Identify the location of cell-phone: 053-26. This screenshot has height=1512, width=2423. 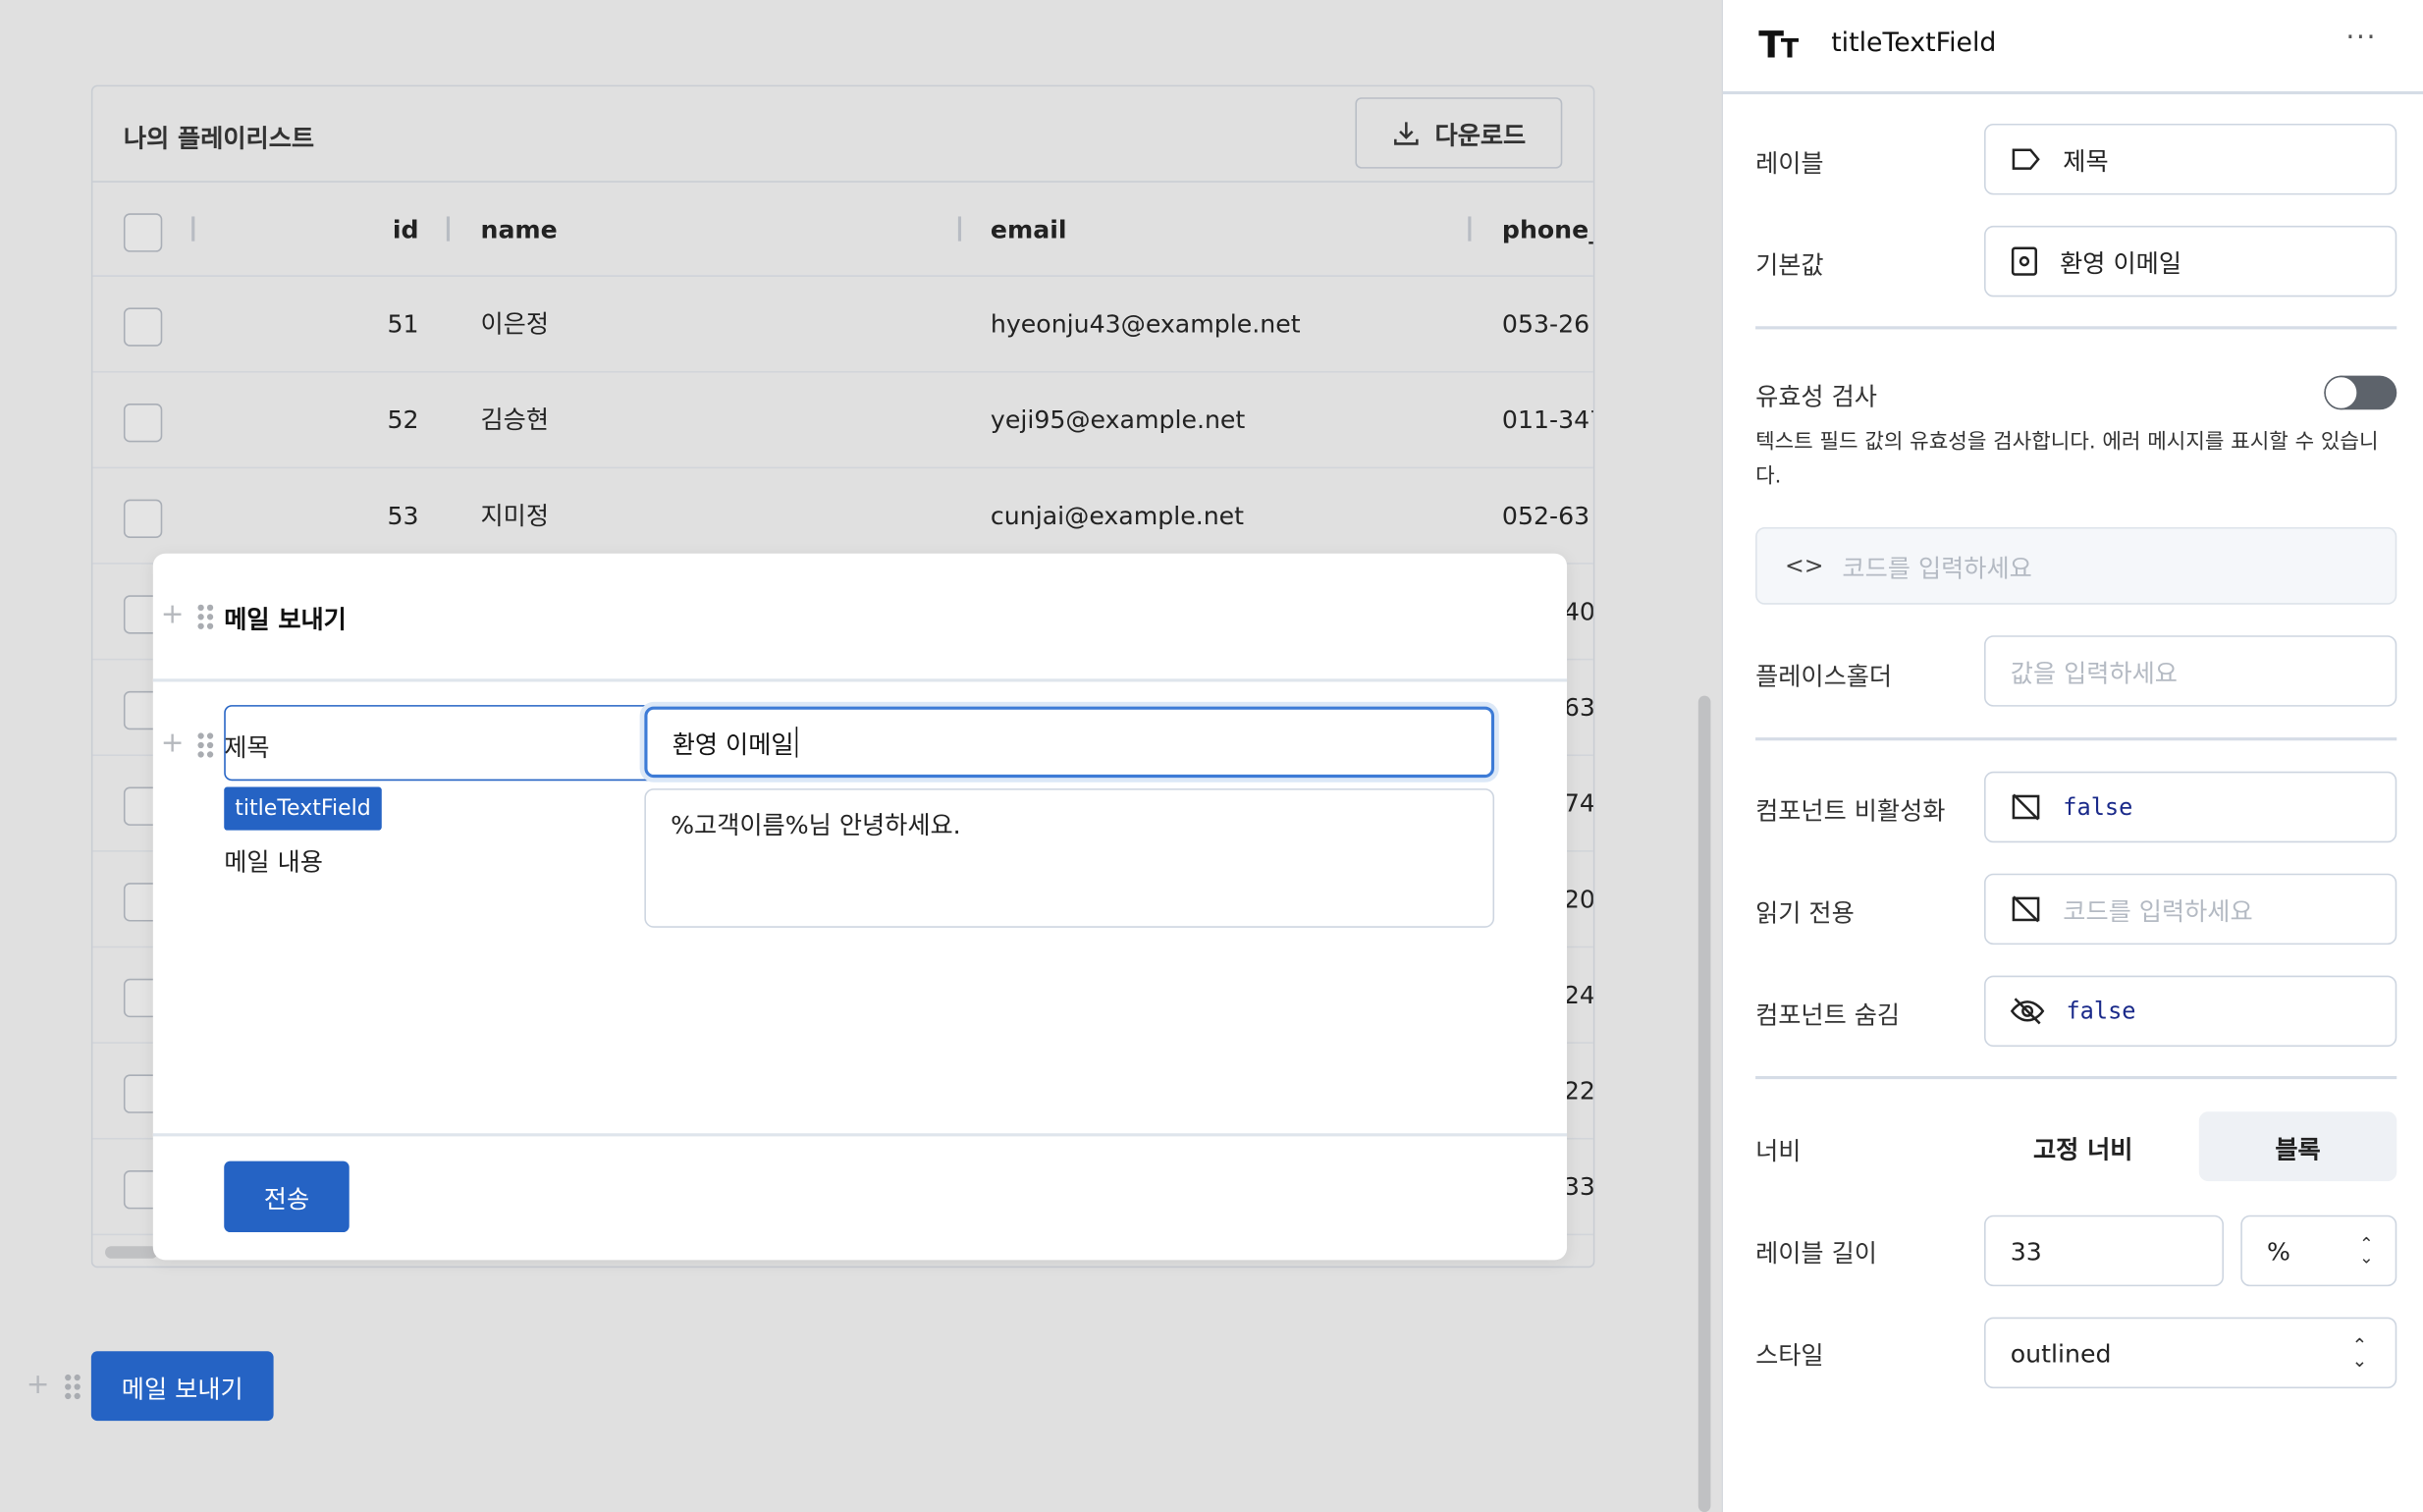
(1545, 323).